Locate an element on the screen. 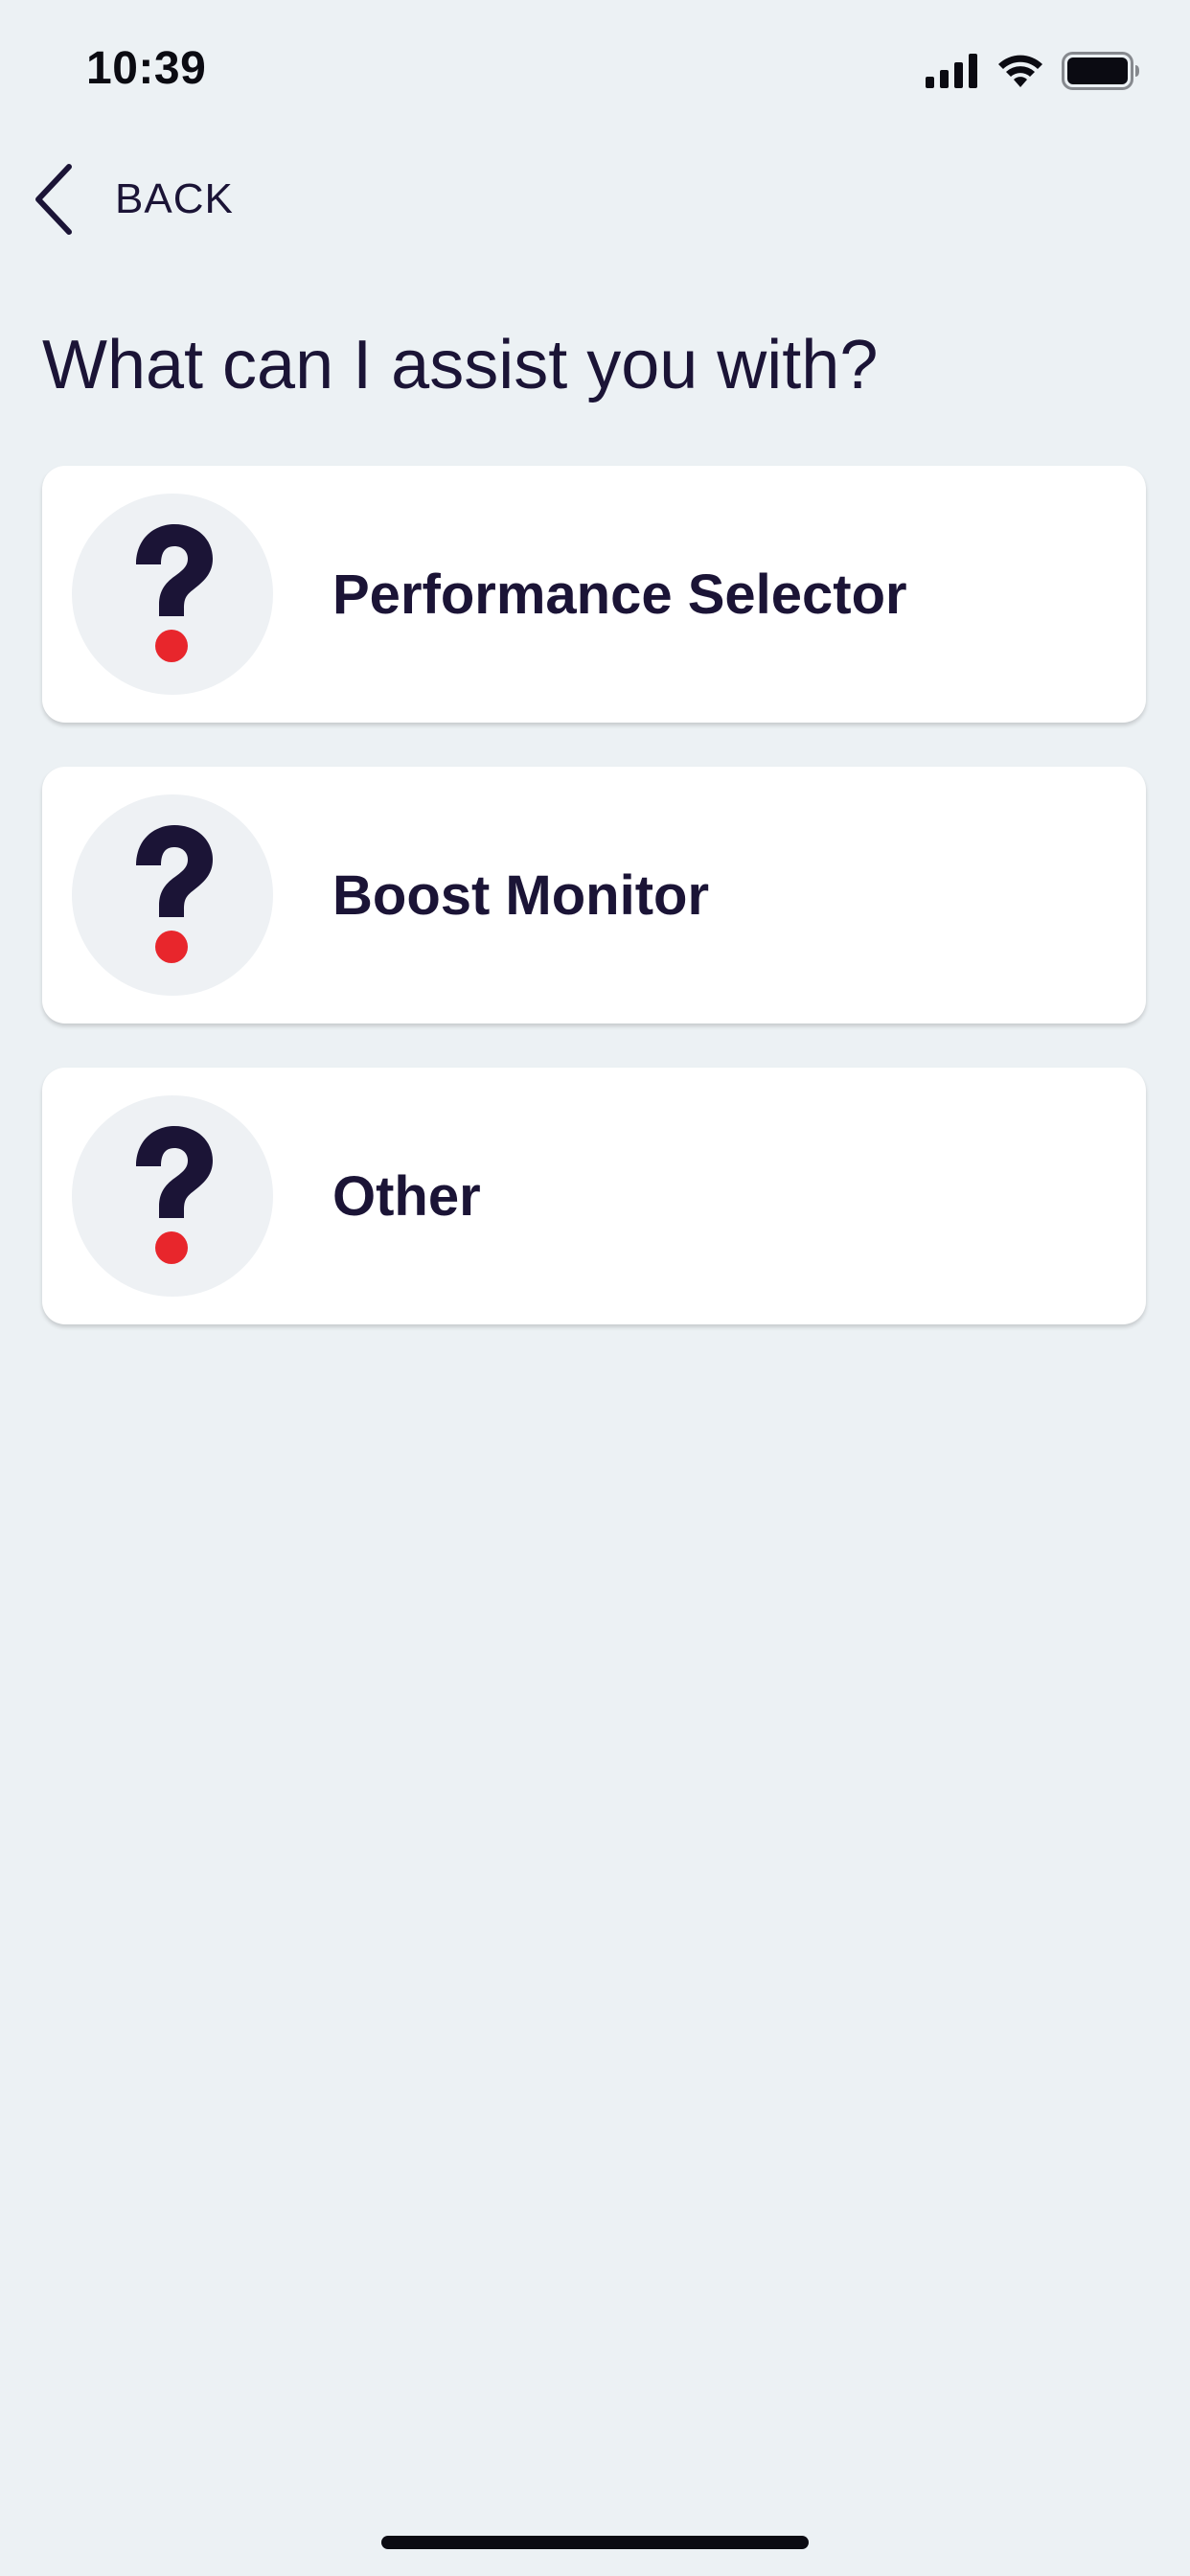 This screenshot has width=1190, height=2576. option-label: Other is located at coordinates (406, 1196).